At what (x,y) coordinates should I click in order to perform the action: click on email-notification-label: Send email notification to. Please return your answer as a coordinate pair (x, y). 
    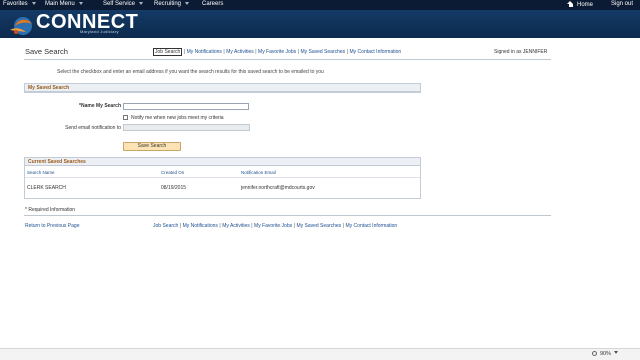
    Looking at the image, I should click on (93, 128).